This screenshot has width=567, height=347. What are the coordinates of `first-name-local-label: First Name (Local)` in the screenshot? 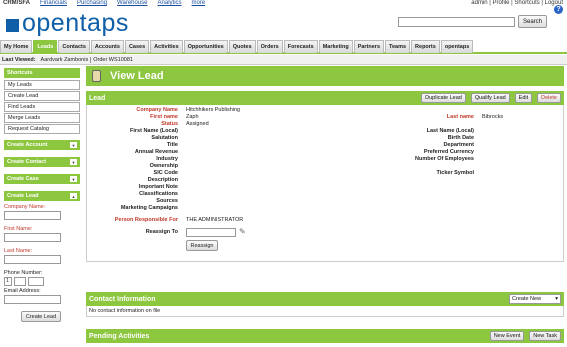 It's located at (154, 131).